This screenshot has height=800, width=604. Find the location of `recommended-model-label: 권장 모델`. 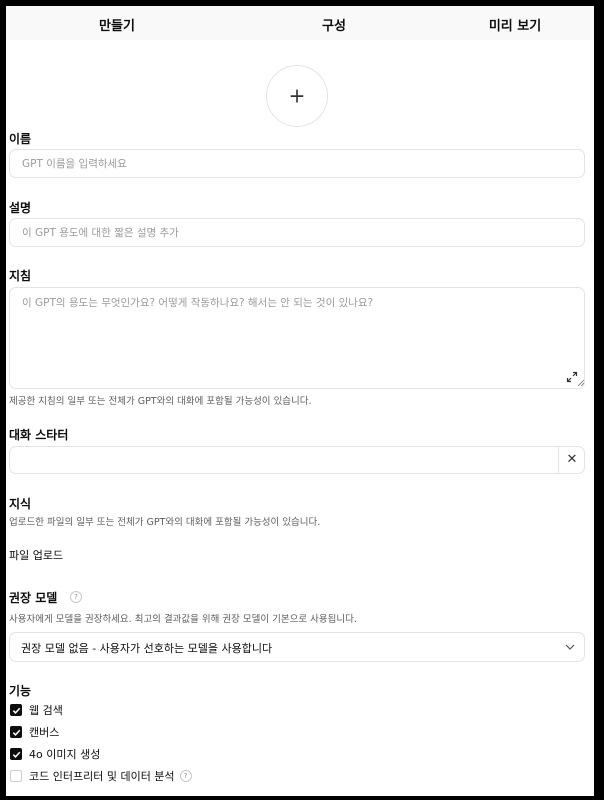

recommended-model-label: 권장 모델 is located at coordinates (33, 598).